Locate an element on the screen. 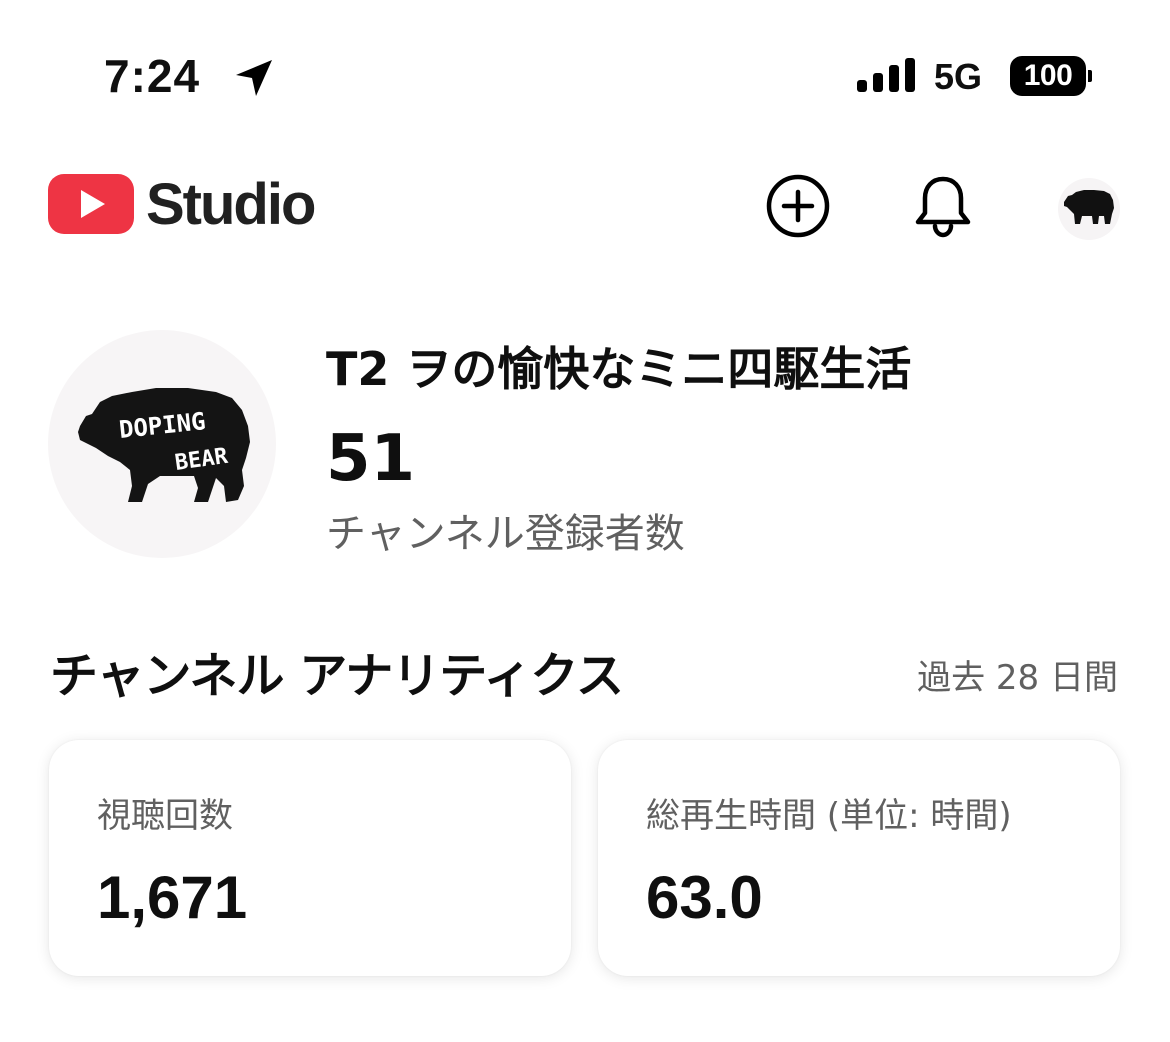  channel-avatar: DOPING BEAR is located at coordinates (162, 444).